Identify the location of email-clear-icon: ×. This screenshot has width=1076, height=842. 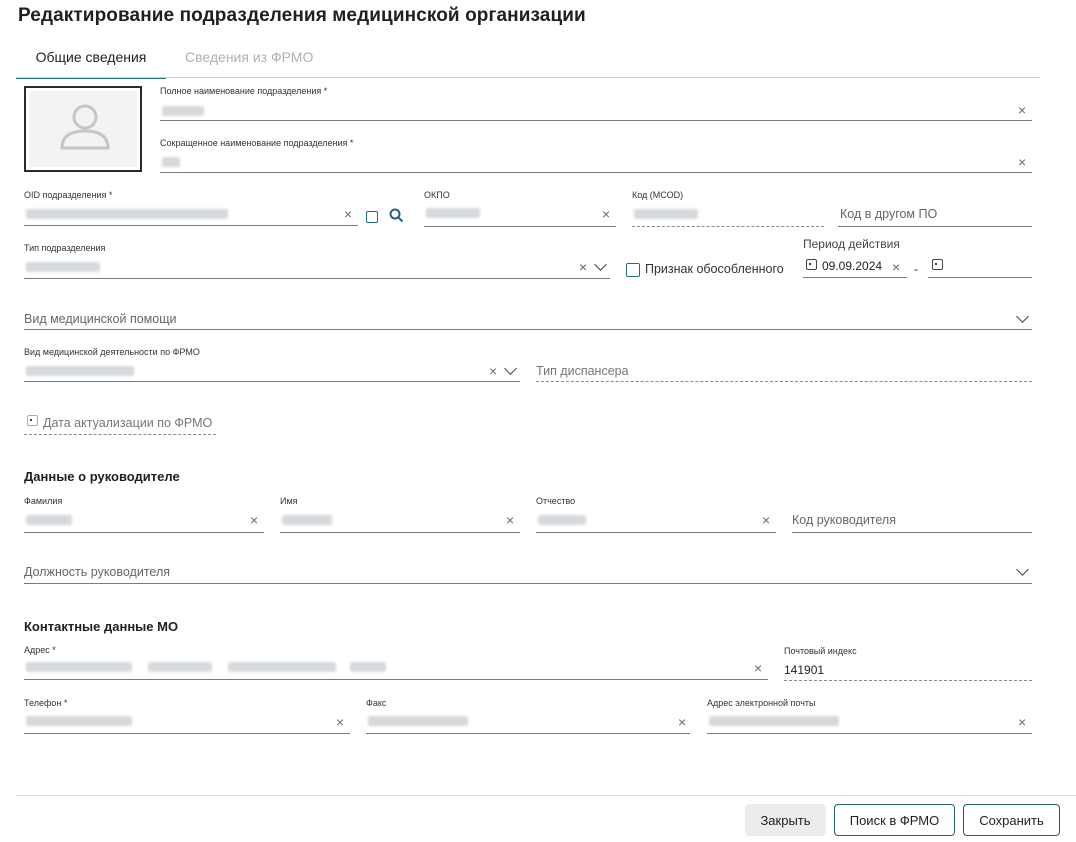
(1022, 722).